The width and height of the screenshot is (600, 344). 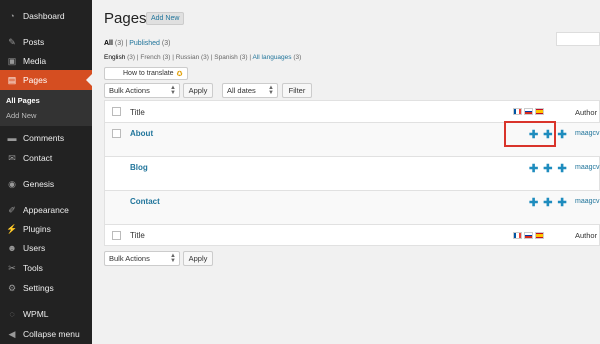 I want to click on submenu-all-pages: All Pages, so click(x=23, y=100).